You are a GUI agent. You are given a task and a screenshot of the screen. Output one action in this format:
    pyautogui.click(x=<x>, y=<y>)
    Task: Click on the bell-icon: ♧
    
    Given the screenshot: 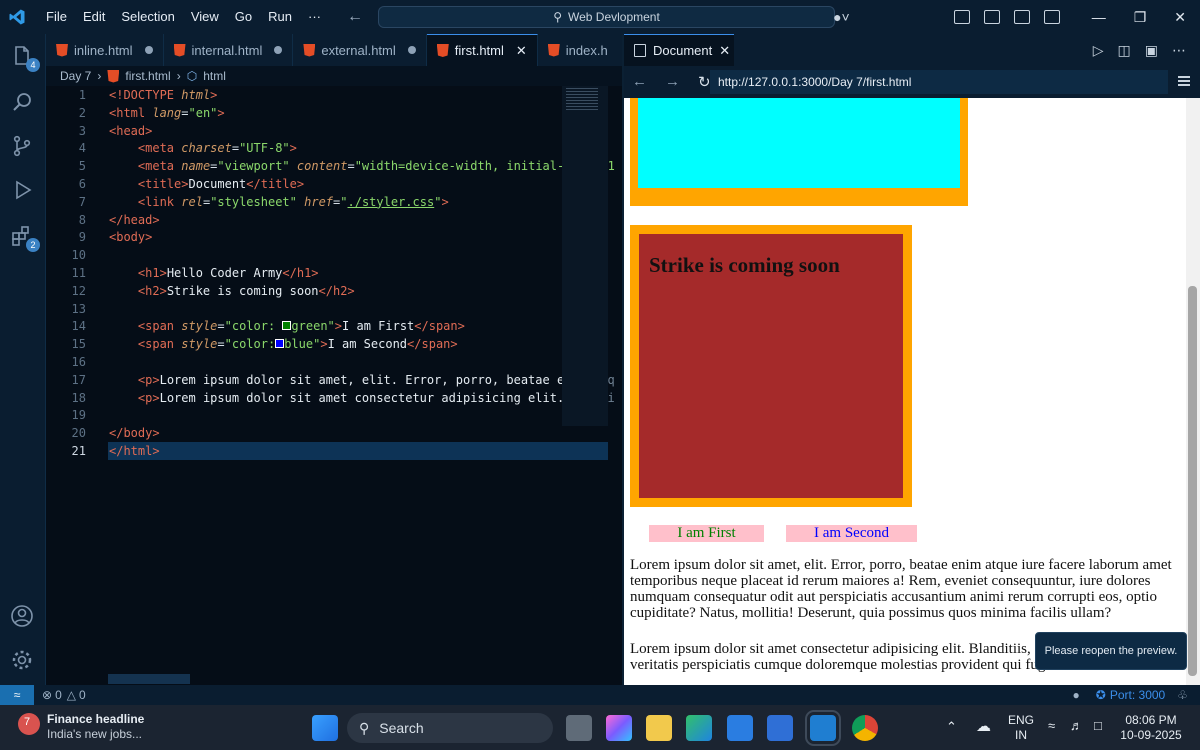 What is the action you would take?
    pyautogui.click(x=1182, y=695)
    